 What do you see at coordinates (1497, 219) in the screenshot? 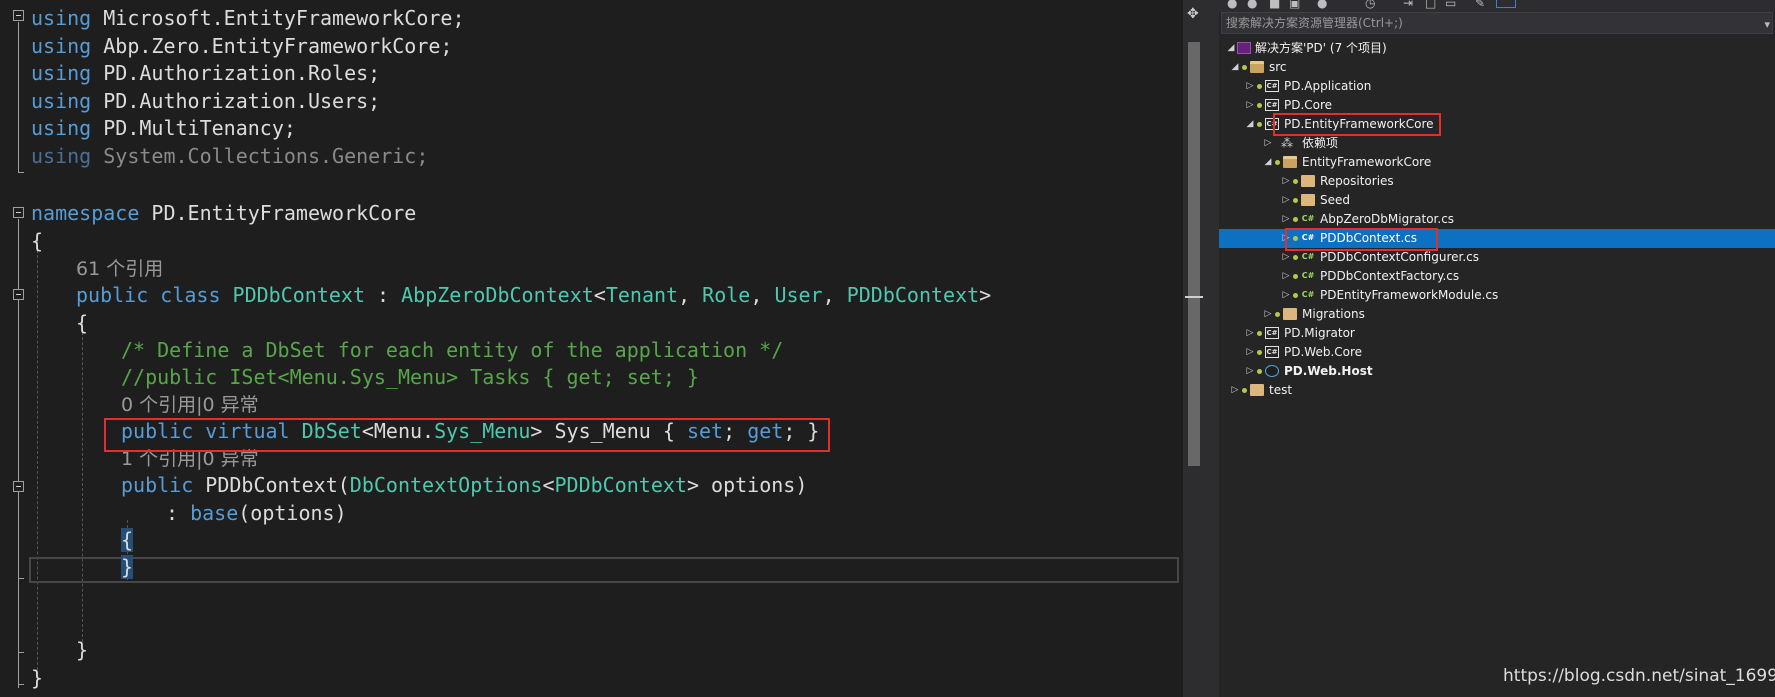
I see `tree-item-abpzerodbmigrator: ▷ C# AbpZeroDbMigrator.cs` at bounding box center [1497, 219].